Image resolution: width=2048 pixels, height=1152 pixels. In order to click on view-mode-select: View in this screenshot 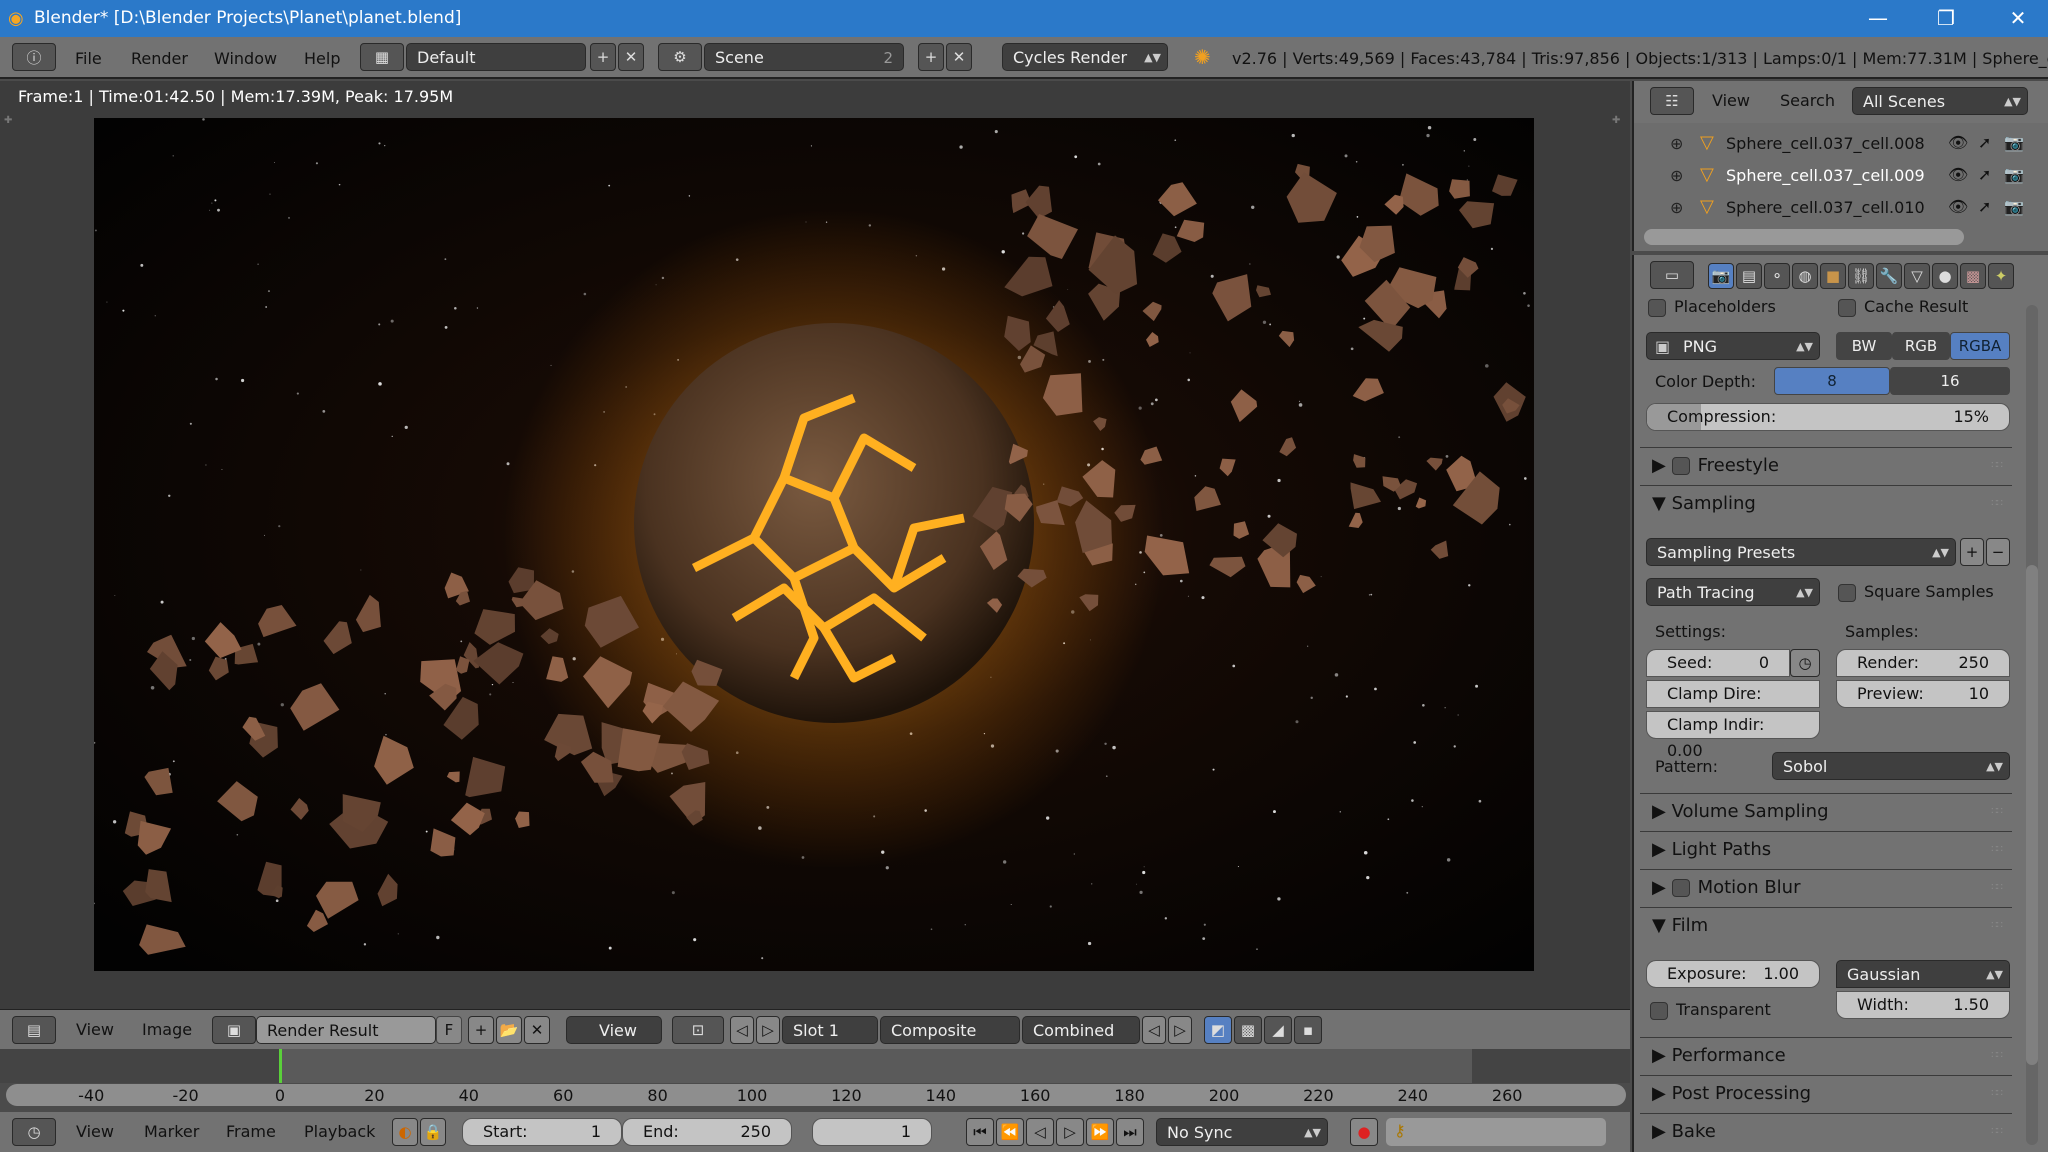, I will do `click(614, 1030)`.